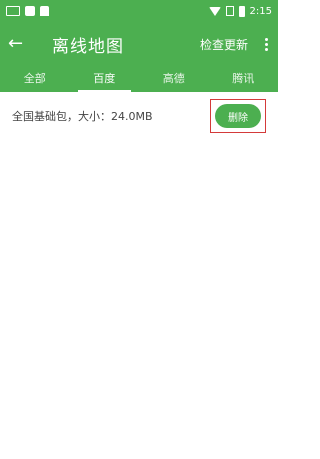  I want to click on tab-bar: 全部 百度 高德 腾讯, so click(139, 79).